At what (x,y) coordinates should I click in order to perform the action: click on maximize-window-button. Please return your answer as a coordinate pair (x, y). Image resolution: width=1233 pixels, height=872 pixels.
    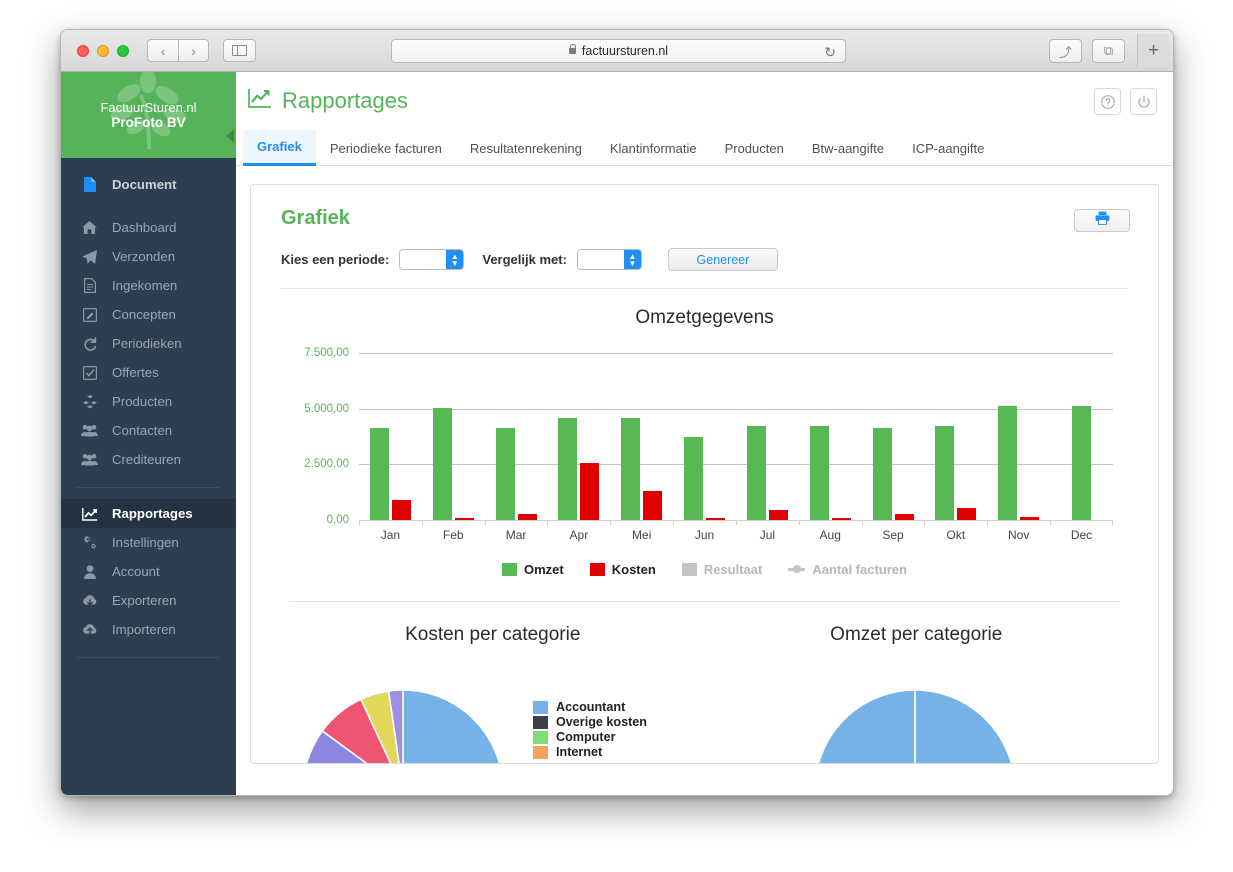
    Looking at the image, I should click on (123, 50).